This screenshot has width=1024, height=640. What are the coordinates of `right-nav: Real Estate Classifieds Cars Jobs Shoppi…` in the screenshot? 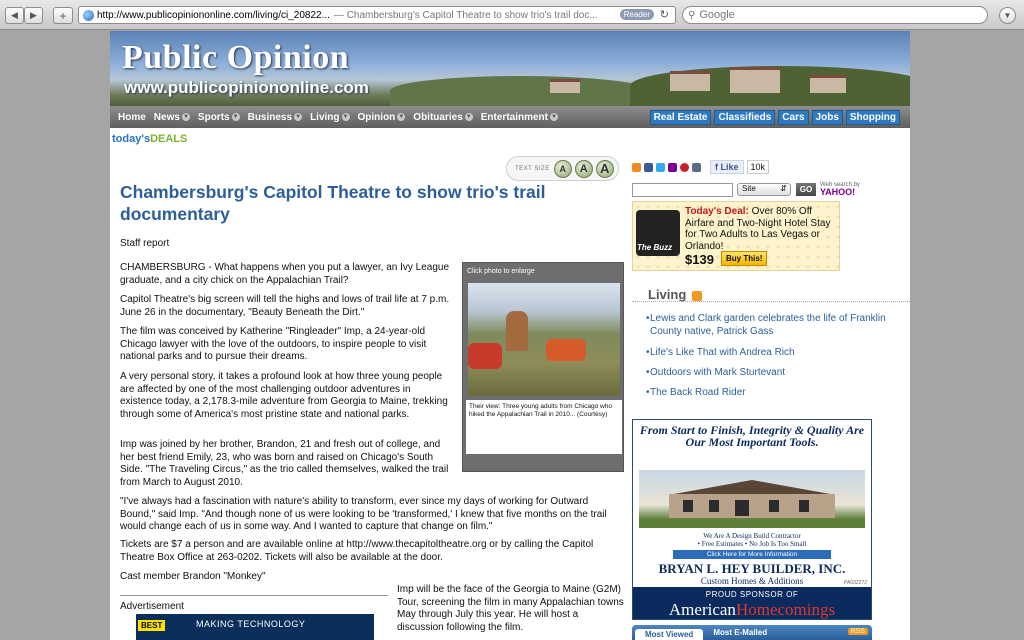 It's located at (773, 117).